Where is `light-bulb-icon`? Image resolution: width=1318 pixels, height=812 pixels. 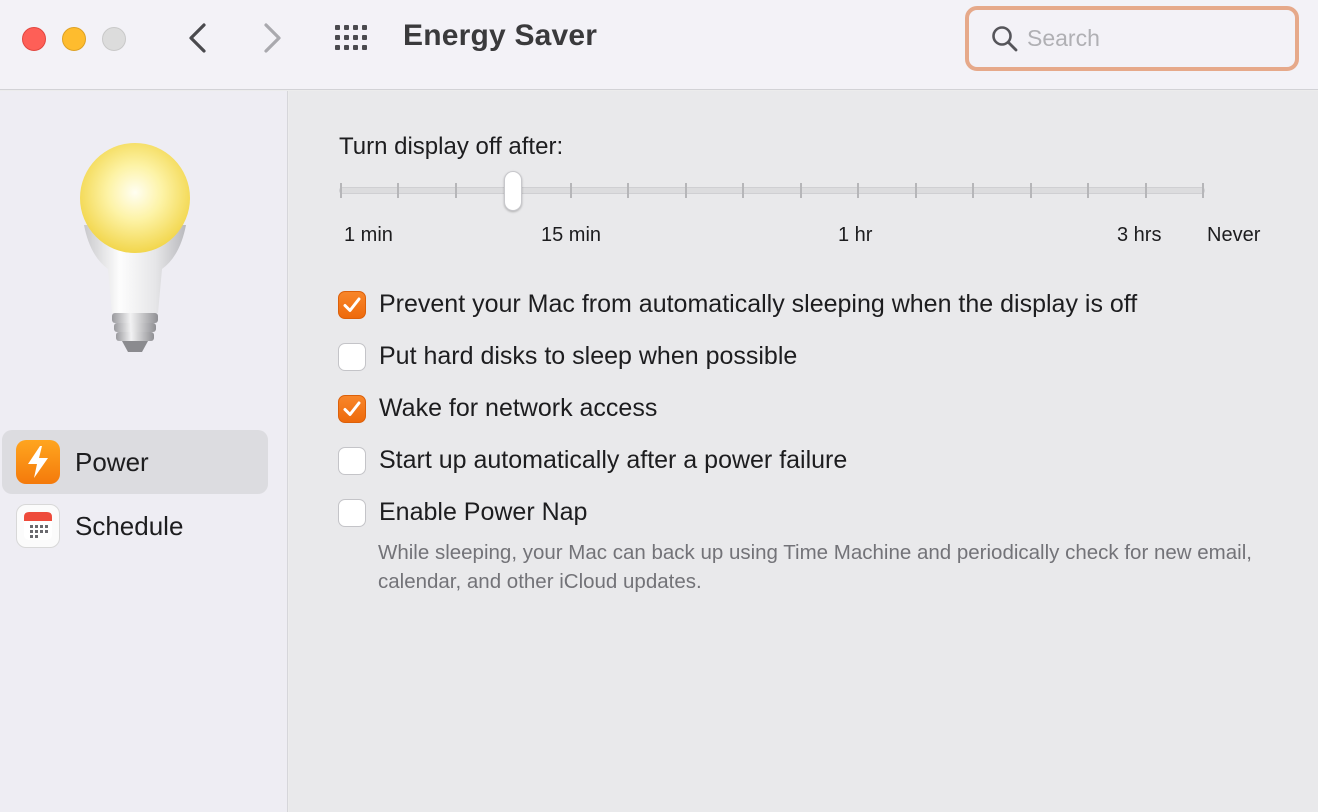 light-bulb-icon is located at coordinates (135, 251).